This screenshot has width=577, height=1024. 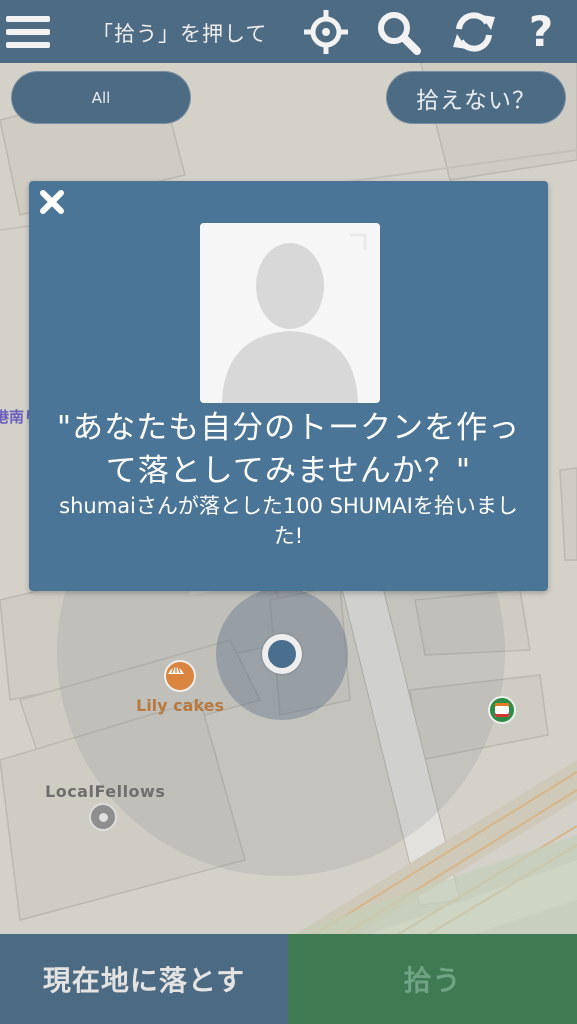 I want to click on help-icon: ?, so click(x=541, y=32).